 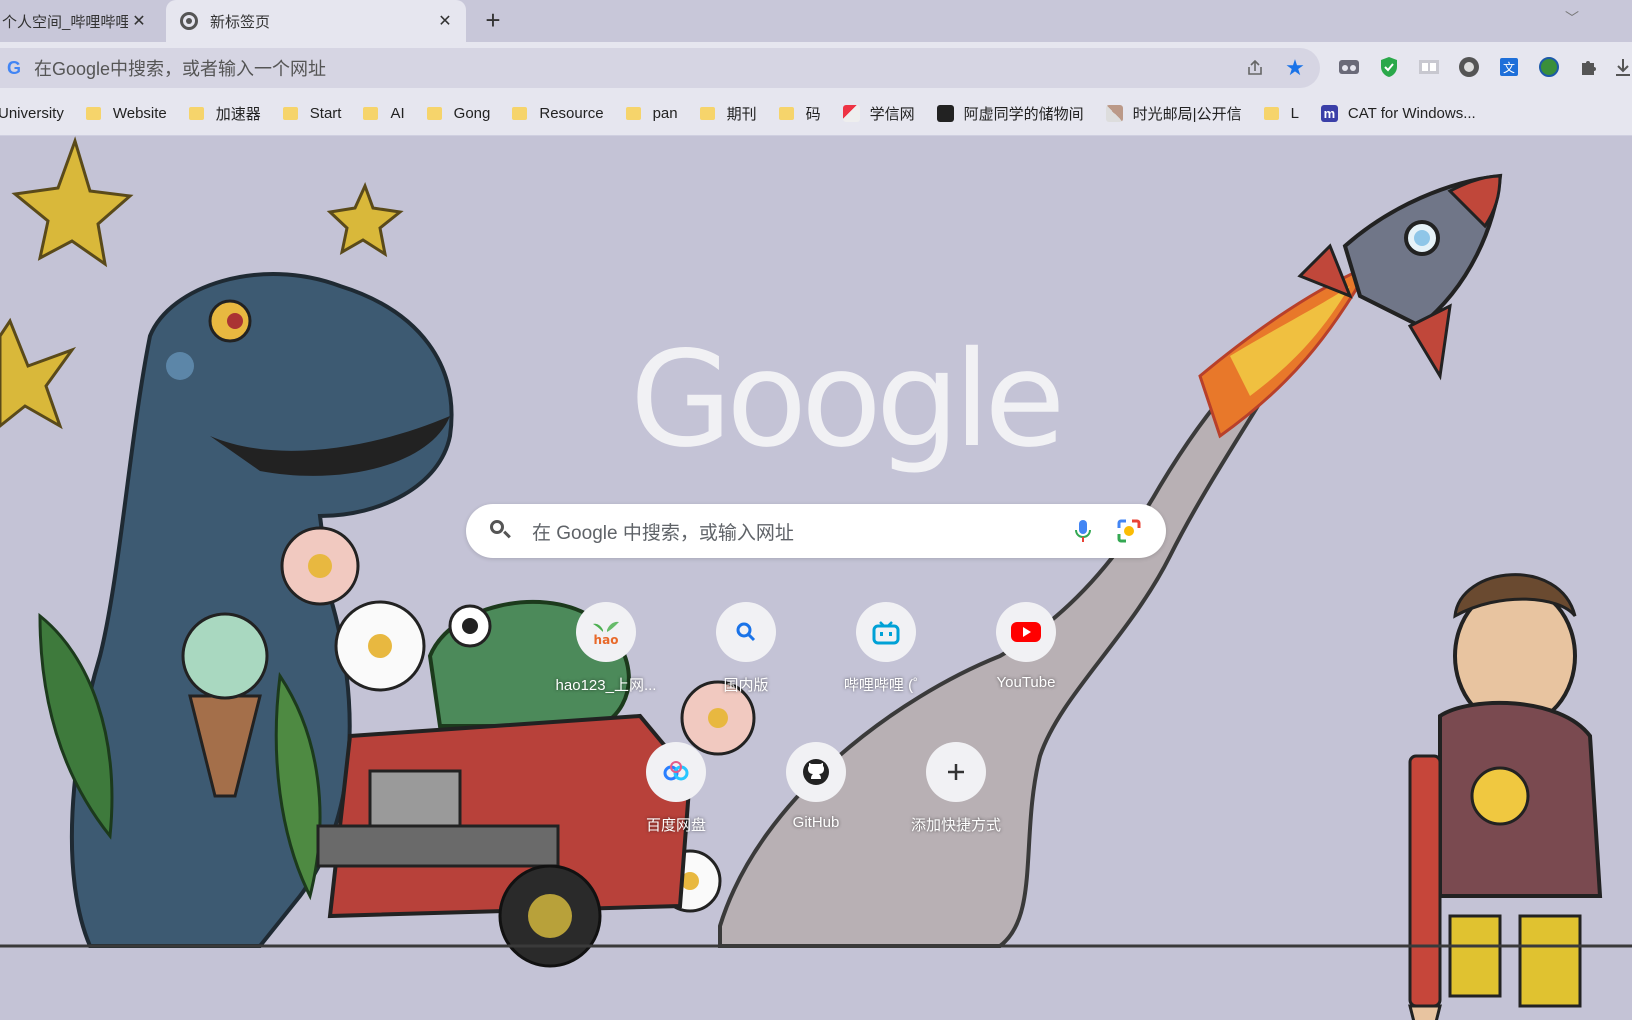 What do you see at coordinates (1255, 68) in the screenshot?
I see `share-icon` at bounding box center [1255, 68].